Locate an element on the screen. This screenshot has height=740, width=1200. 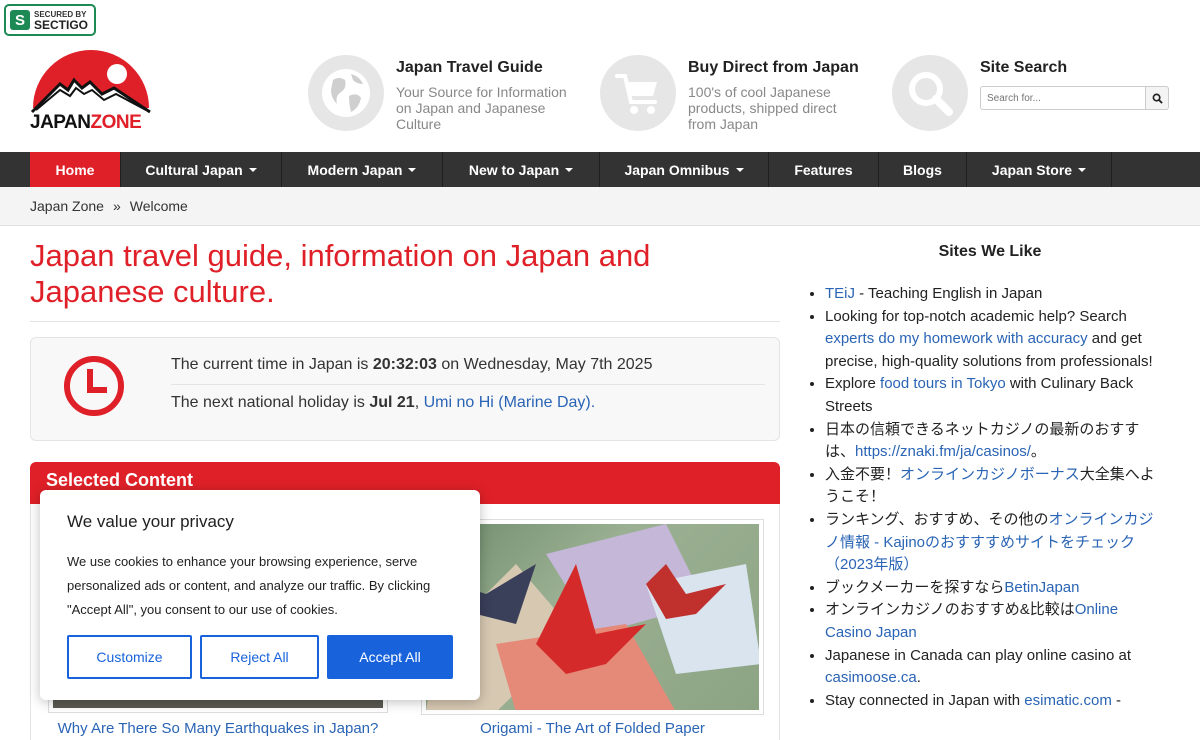
breadcrumb: Japan Zone » Welcome is located at coordinates (600, 206).